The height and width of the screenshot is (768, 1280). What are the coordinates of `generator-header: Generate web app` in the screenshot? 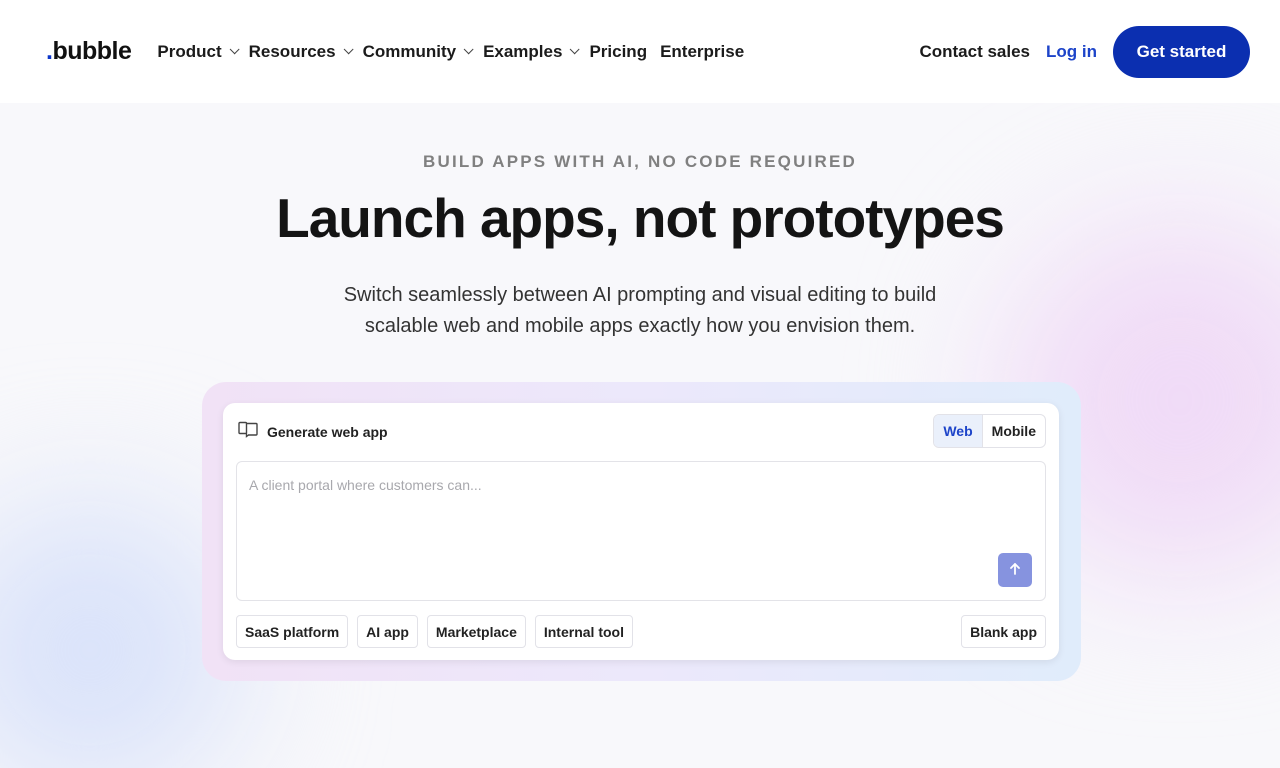 It's located at (313, 432).